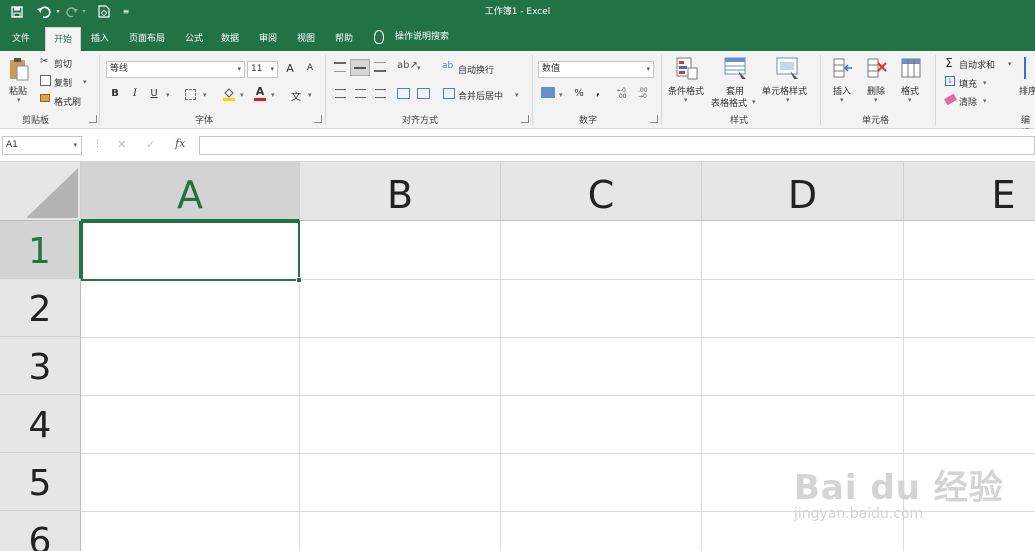 This screenshot has width=1035, height=551. Describe the element at coordinates (205, 95) in the screenshot. I see `borders-dropdown-icon: ▾` at that location.